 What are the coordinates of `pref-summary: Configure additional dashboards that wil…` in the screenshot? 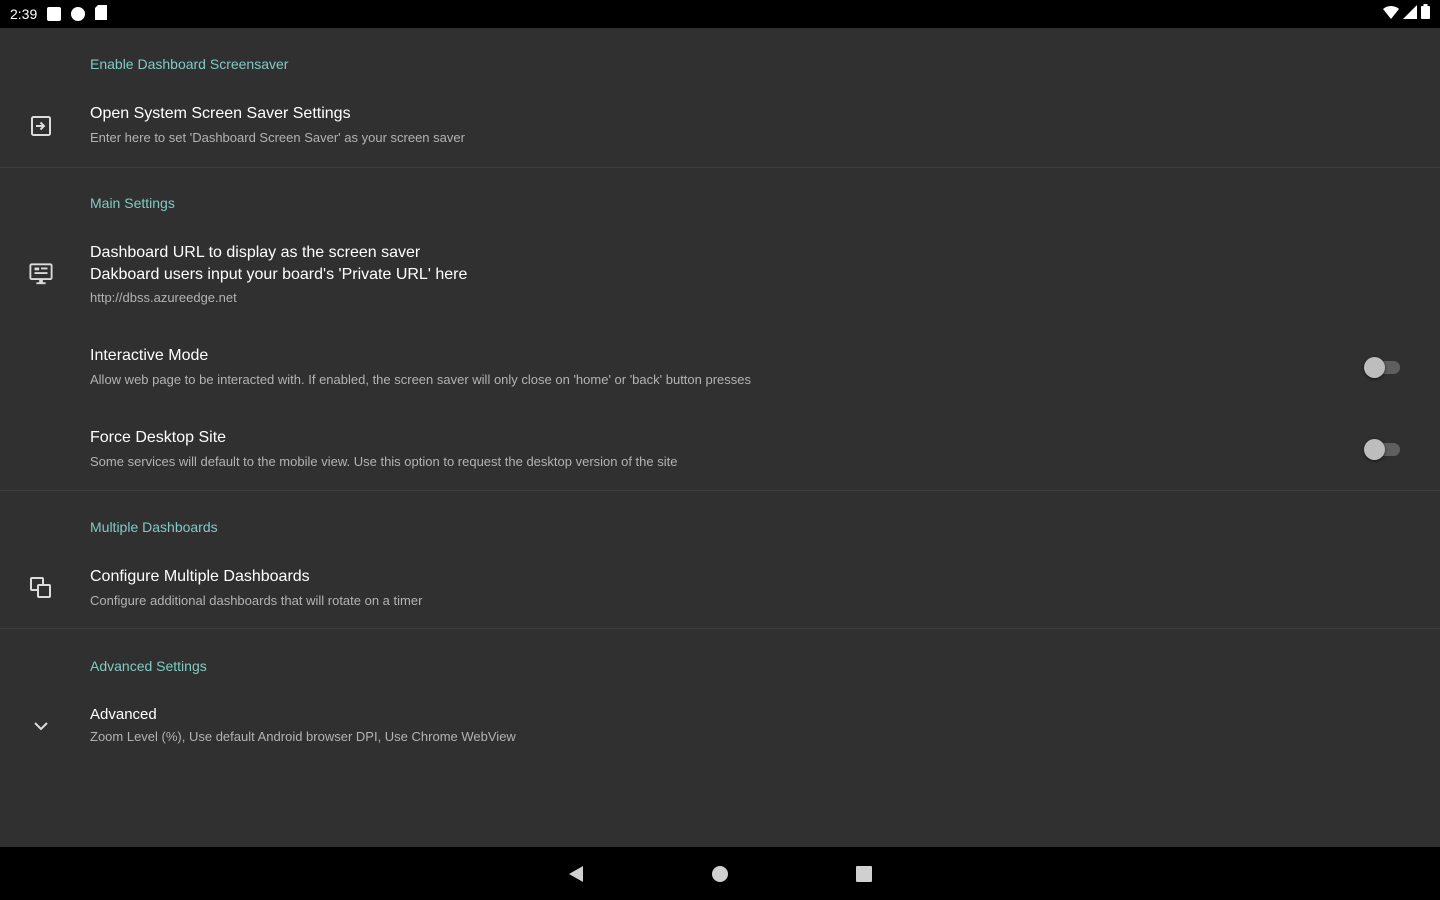 It's located at (256, 600).